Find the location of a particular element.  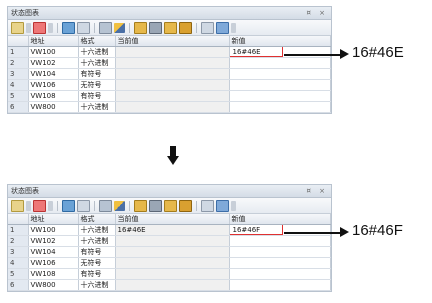

new-value-edit-field: 16#46F is located at coordinates (256, 229).